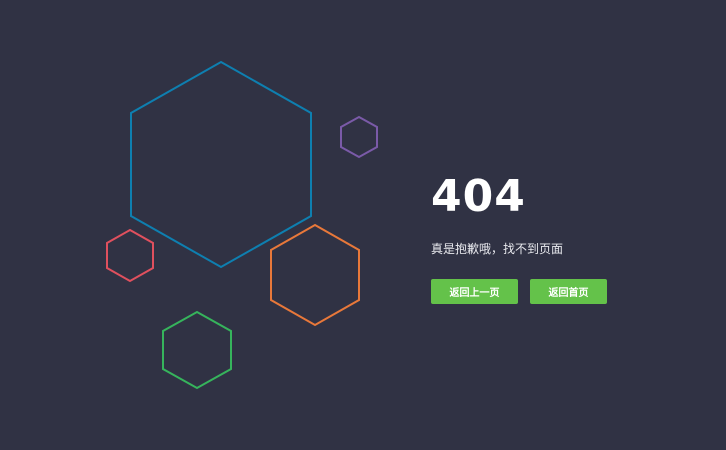  What do you see at coordinates (221, 164) in the screenshot?
I see `large-blue-hexagon` at bounding box center [221, 164].